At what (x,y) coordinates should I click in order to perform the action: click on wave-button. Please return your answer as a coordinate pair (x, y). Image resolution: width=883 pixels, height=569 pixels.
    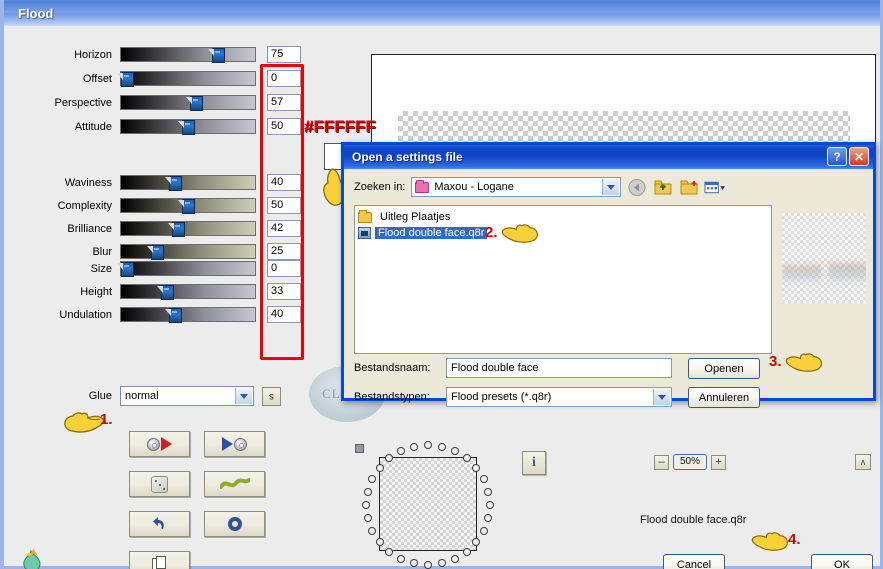
    Looking at the image, I should click on (234, 484).